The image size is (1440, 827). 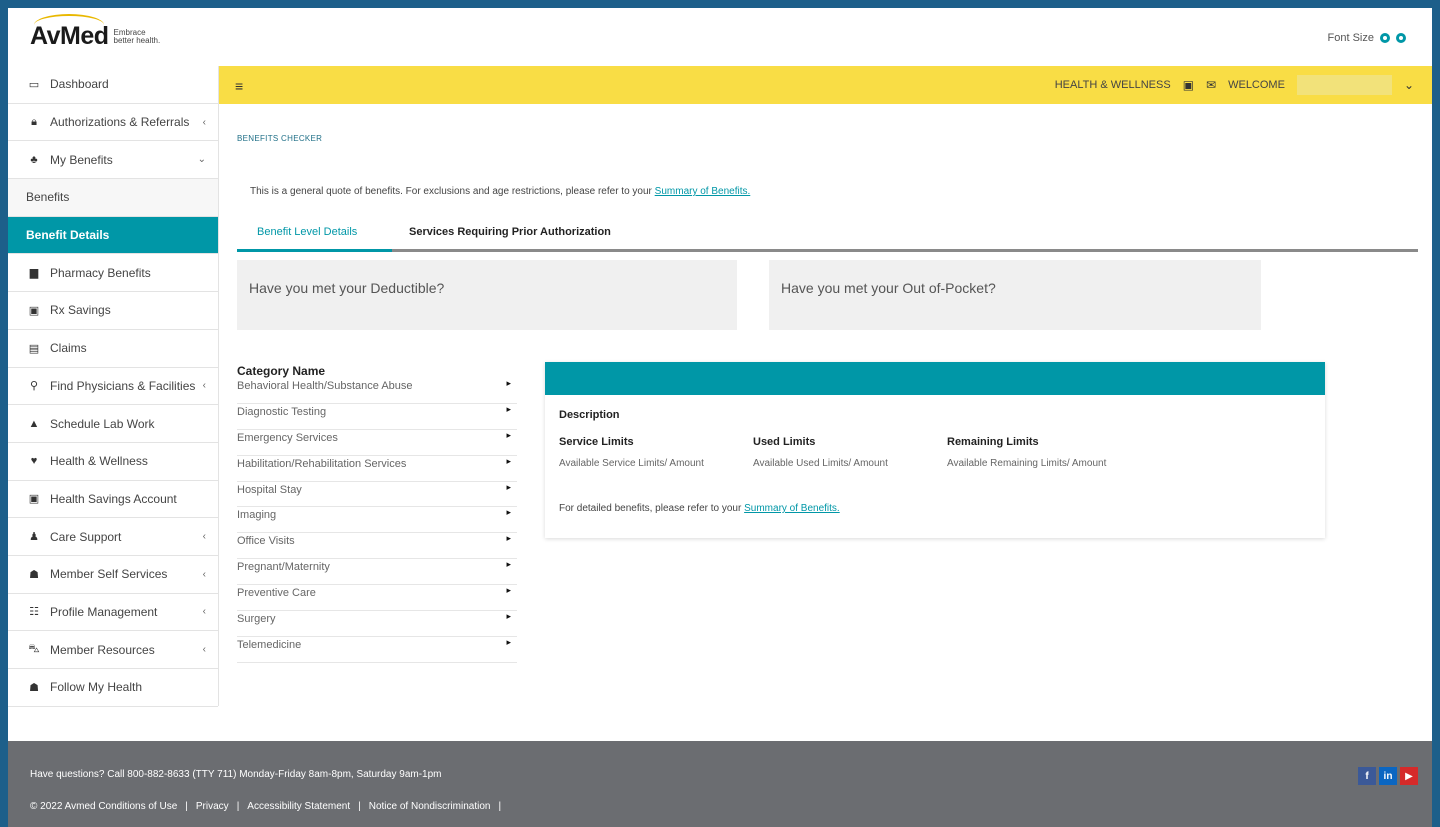 I want to click on oop-title: Have you met your Out of-Pocket?, so click(x=888, y=288).